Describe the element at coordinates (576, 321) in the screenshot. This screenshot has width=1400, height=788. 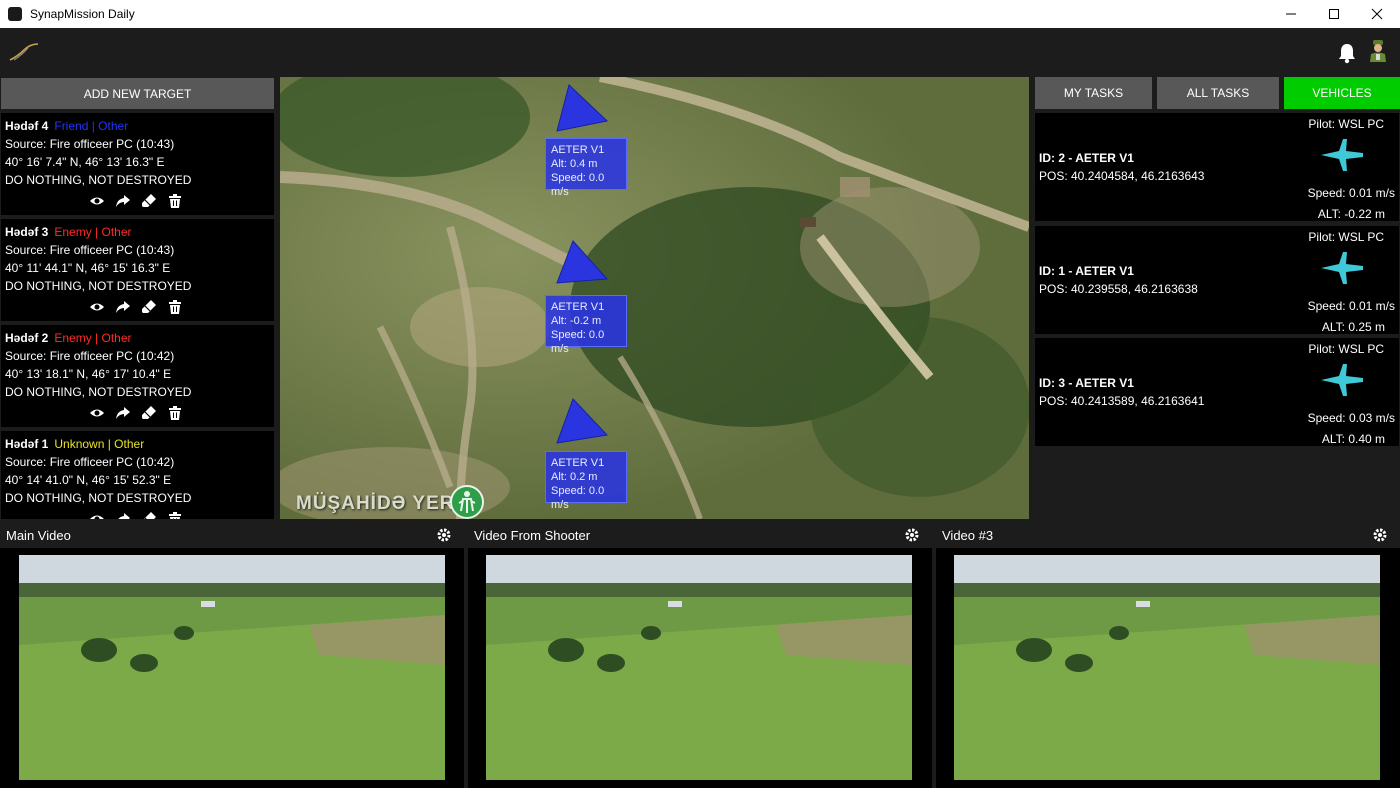
I see `drone-alt: Alt: -0.2 m` at that location.